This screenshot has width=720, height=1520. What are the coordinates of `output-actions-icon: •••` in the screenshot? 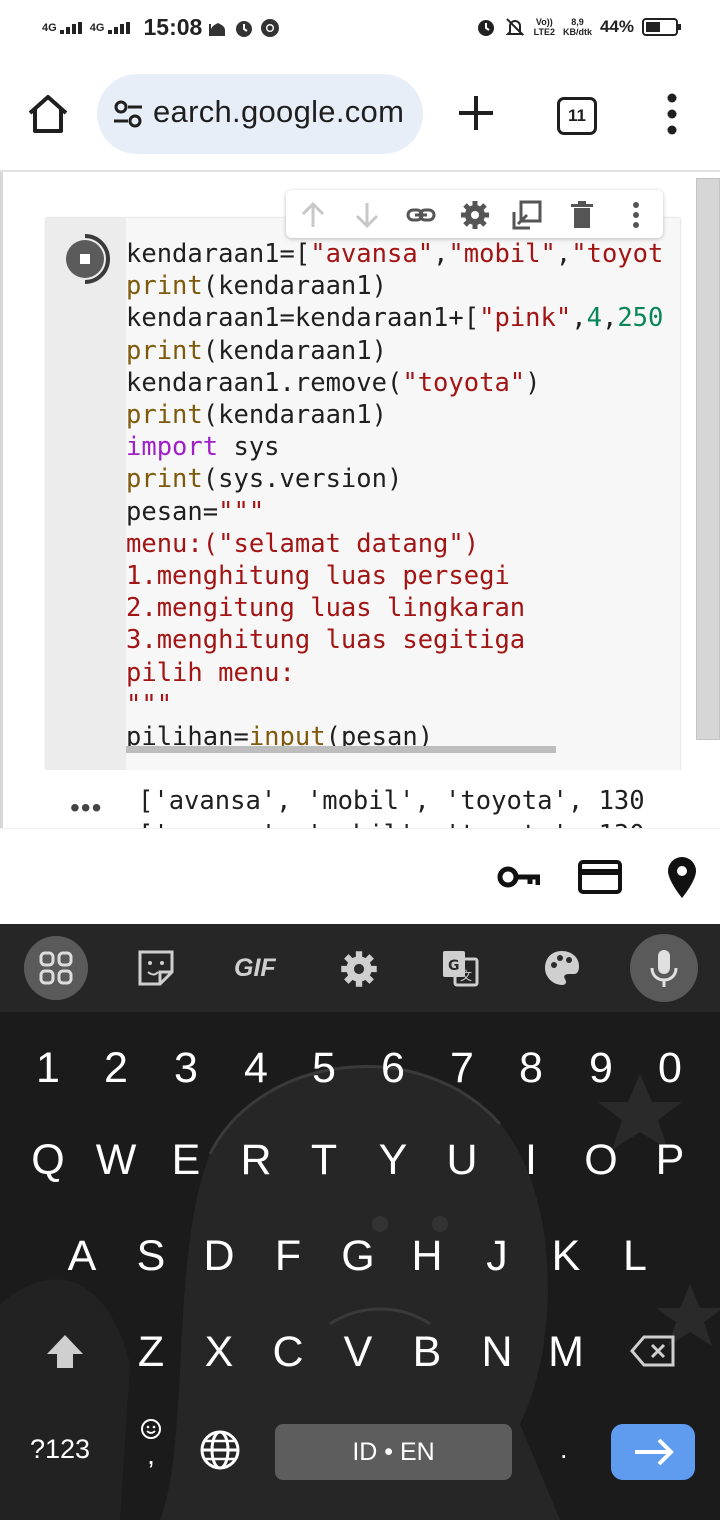 It's located at (86, 808).